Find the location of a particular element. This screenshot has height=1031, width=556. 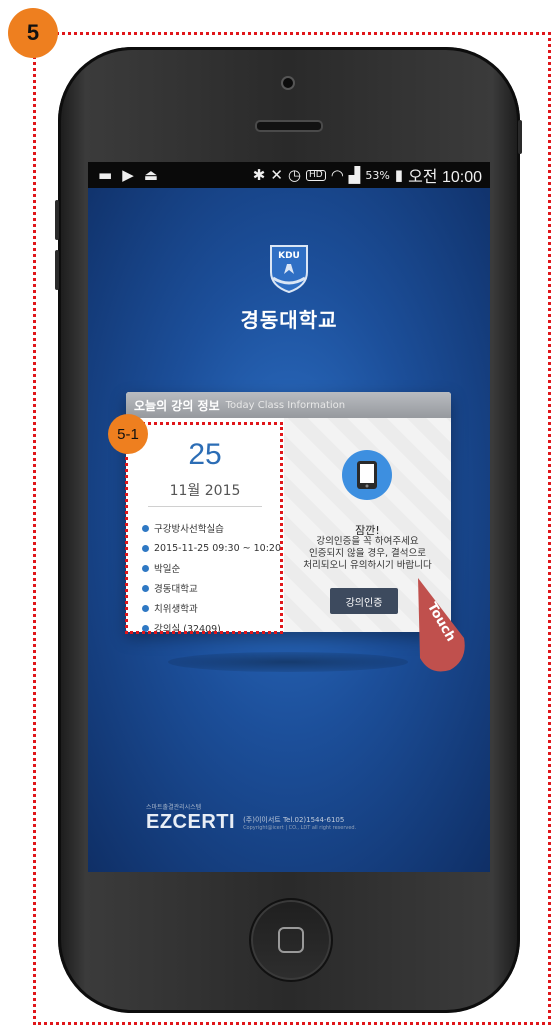

step-badge: 5 is located at coordinates (33, 33).